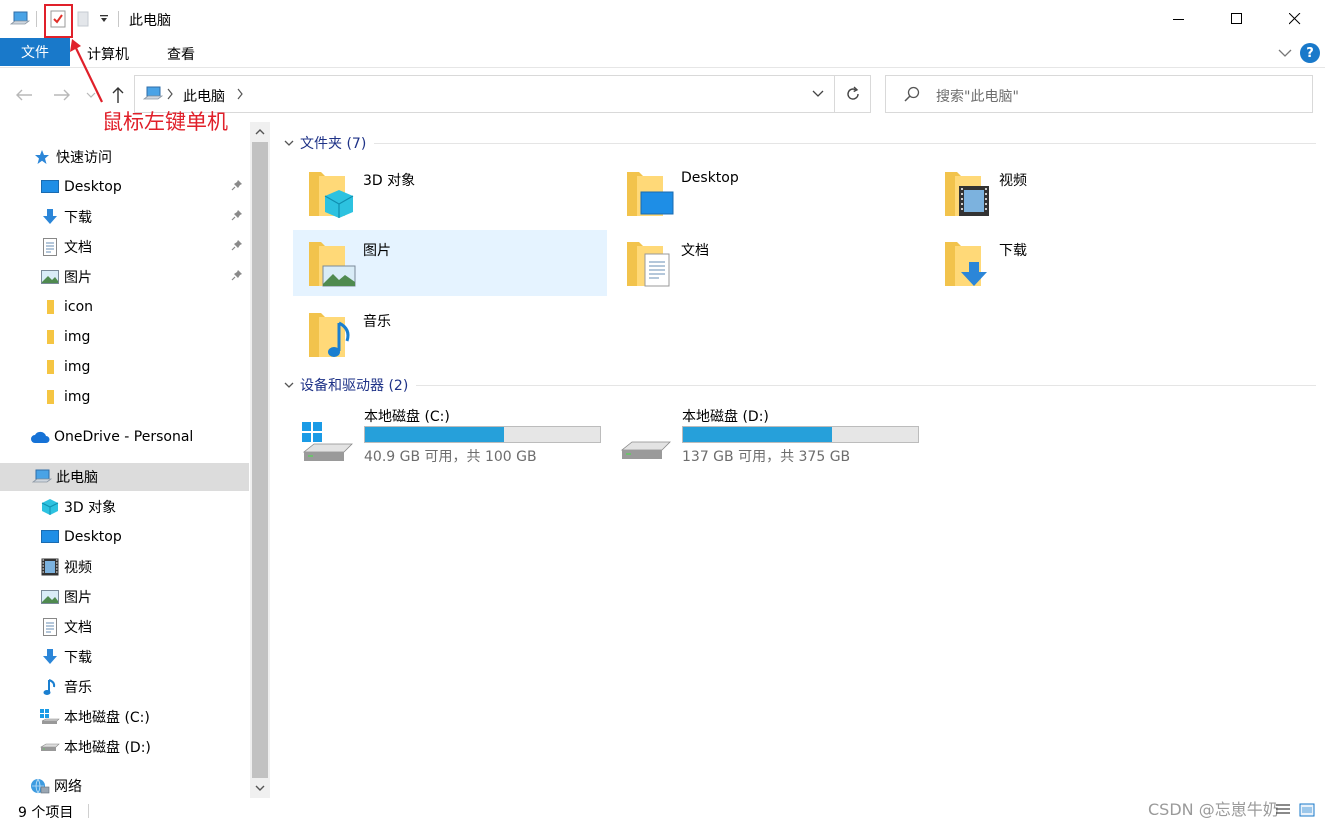 This screenshot has height=823, width=1325. Describe the element at coordinates (36, 19) in the screenshot. I see `toolbar-divider` at that location.